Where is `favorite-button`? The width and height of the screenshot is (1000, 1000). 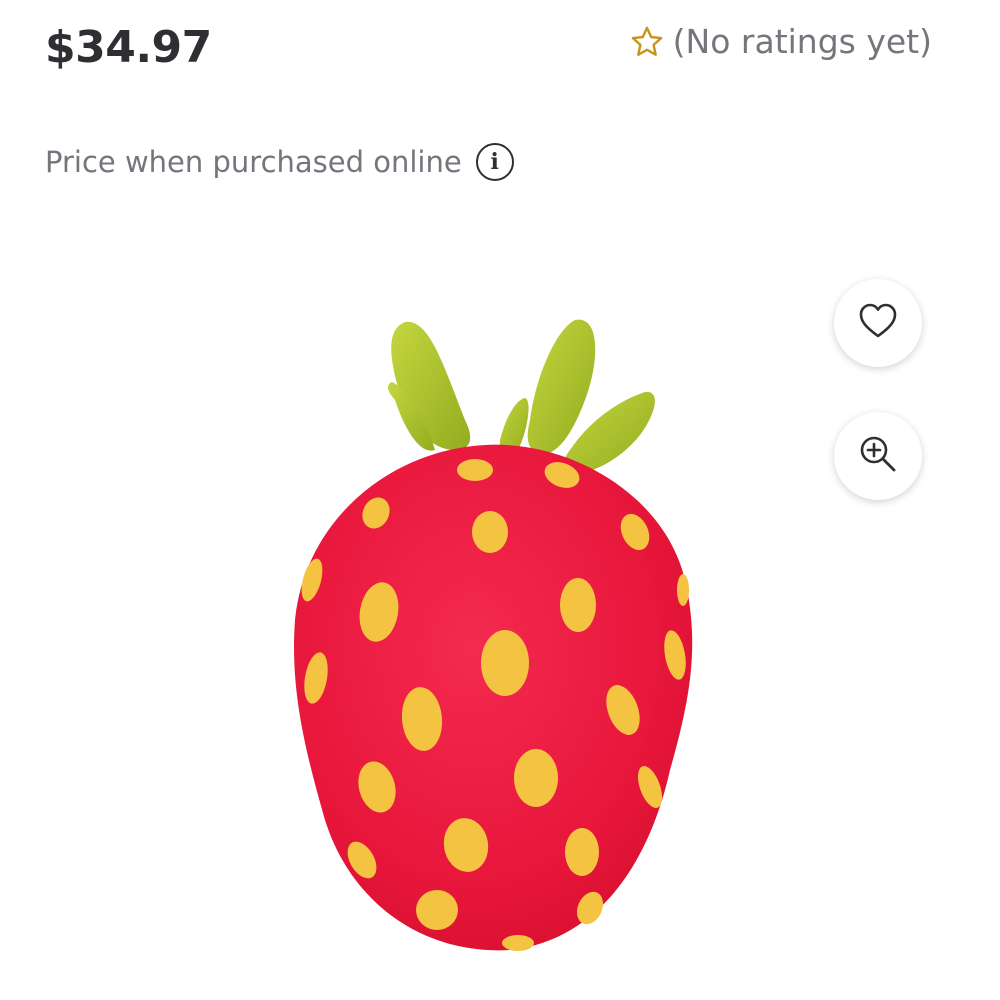 favorite-button is located at coordinates (878, 323).